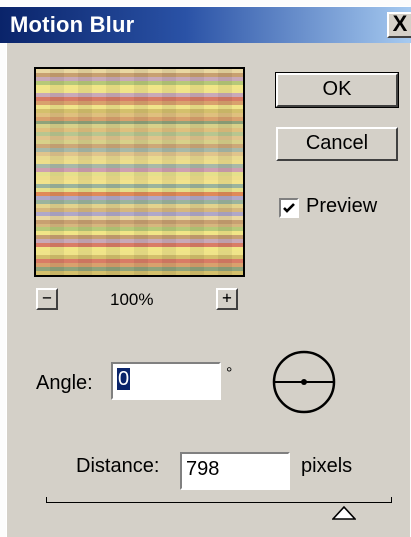 The image size is (411, 537). What do you see at coordinates (72, 24) in the screenshot?
I see `window-title: Motion Blur` at bounding box center [72, 24].